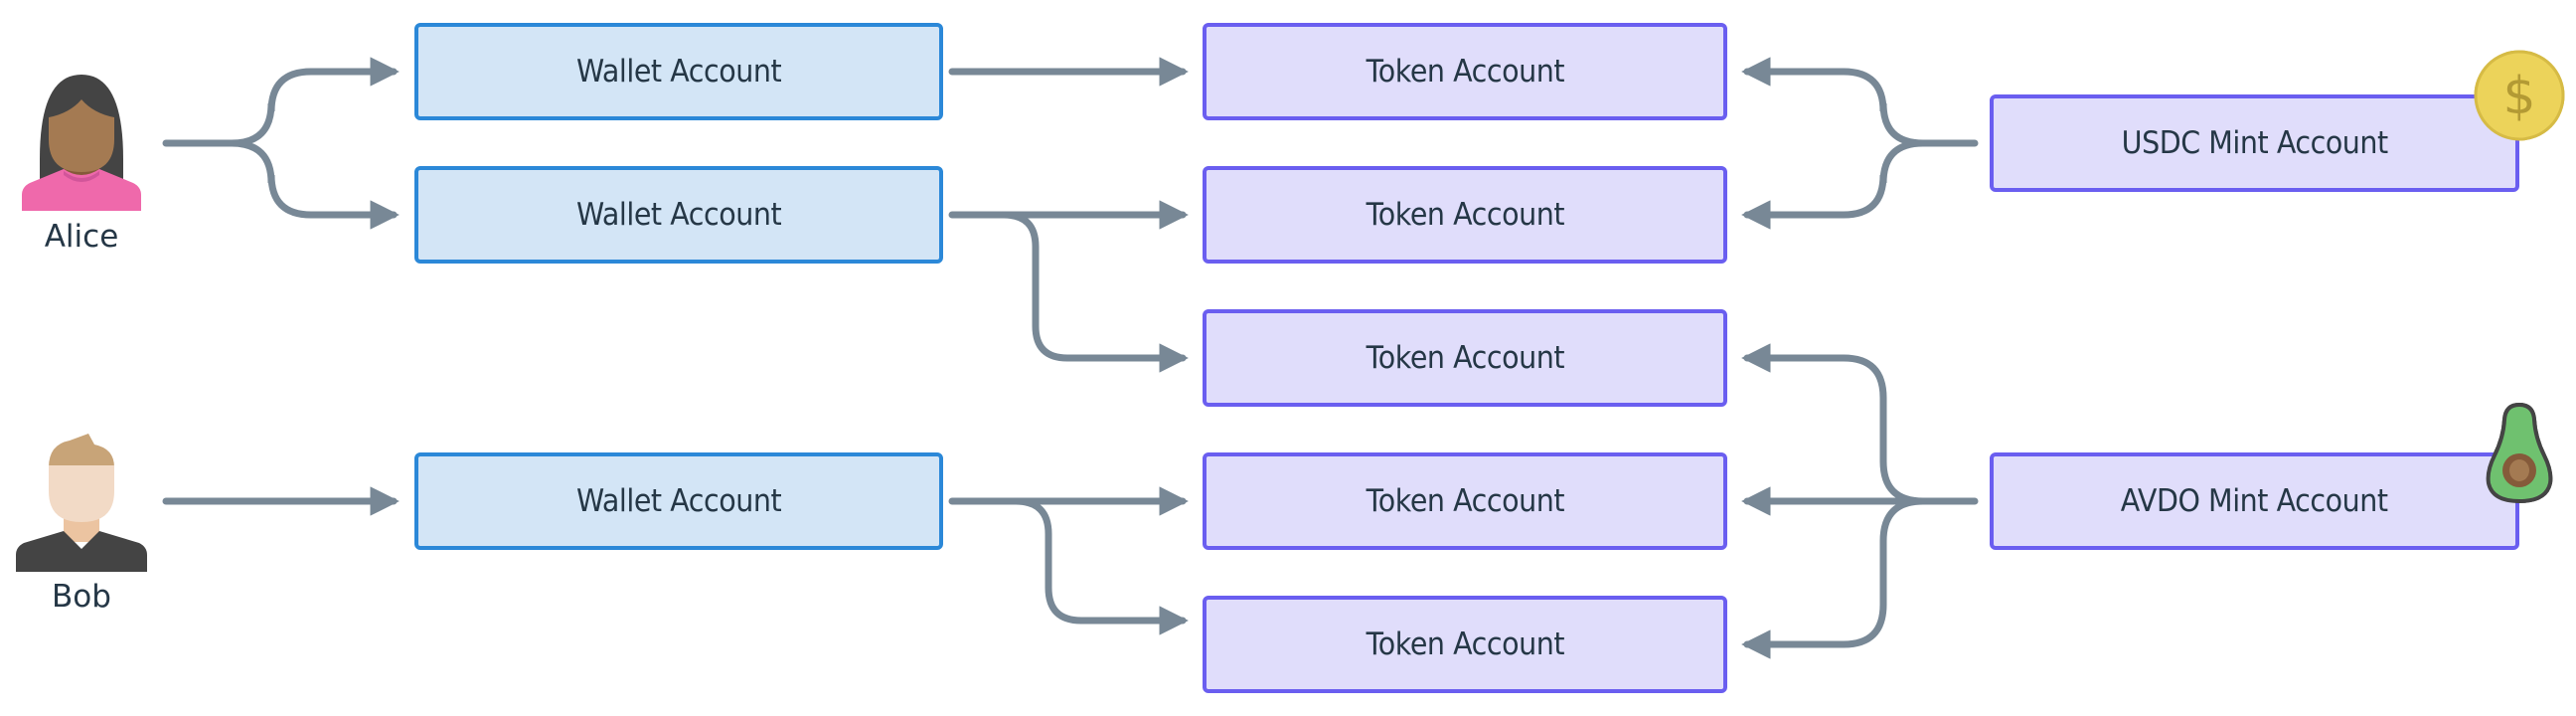 This screenshot has height=716, width=2576. I want to click on edge-usdc-t1, so click(1860, 102).